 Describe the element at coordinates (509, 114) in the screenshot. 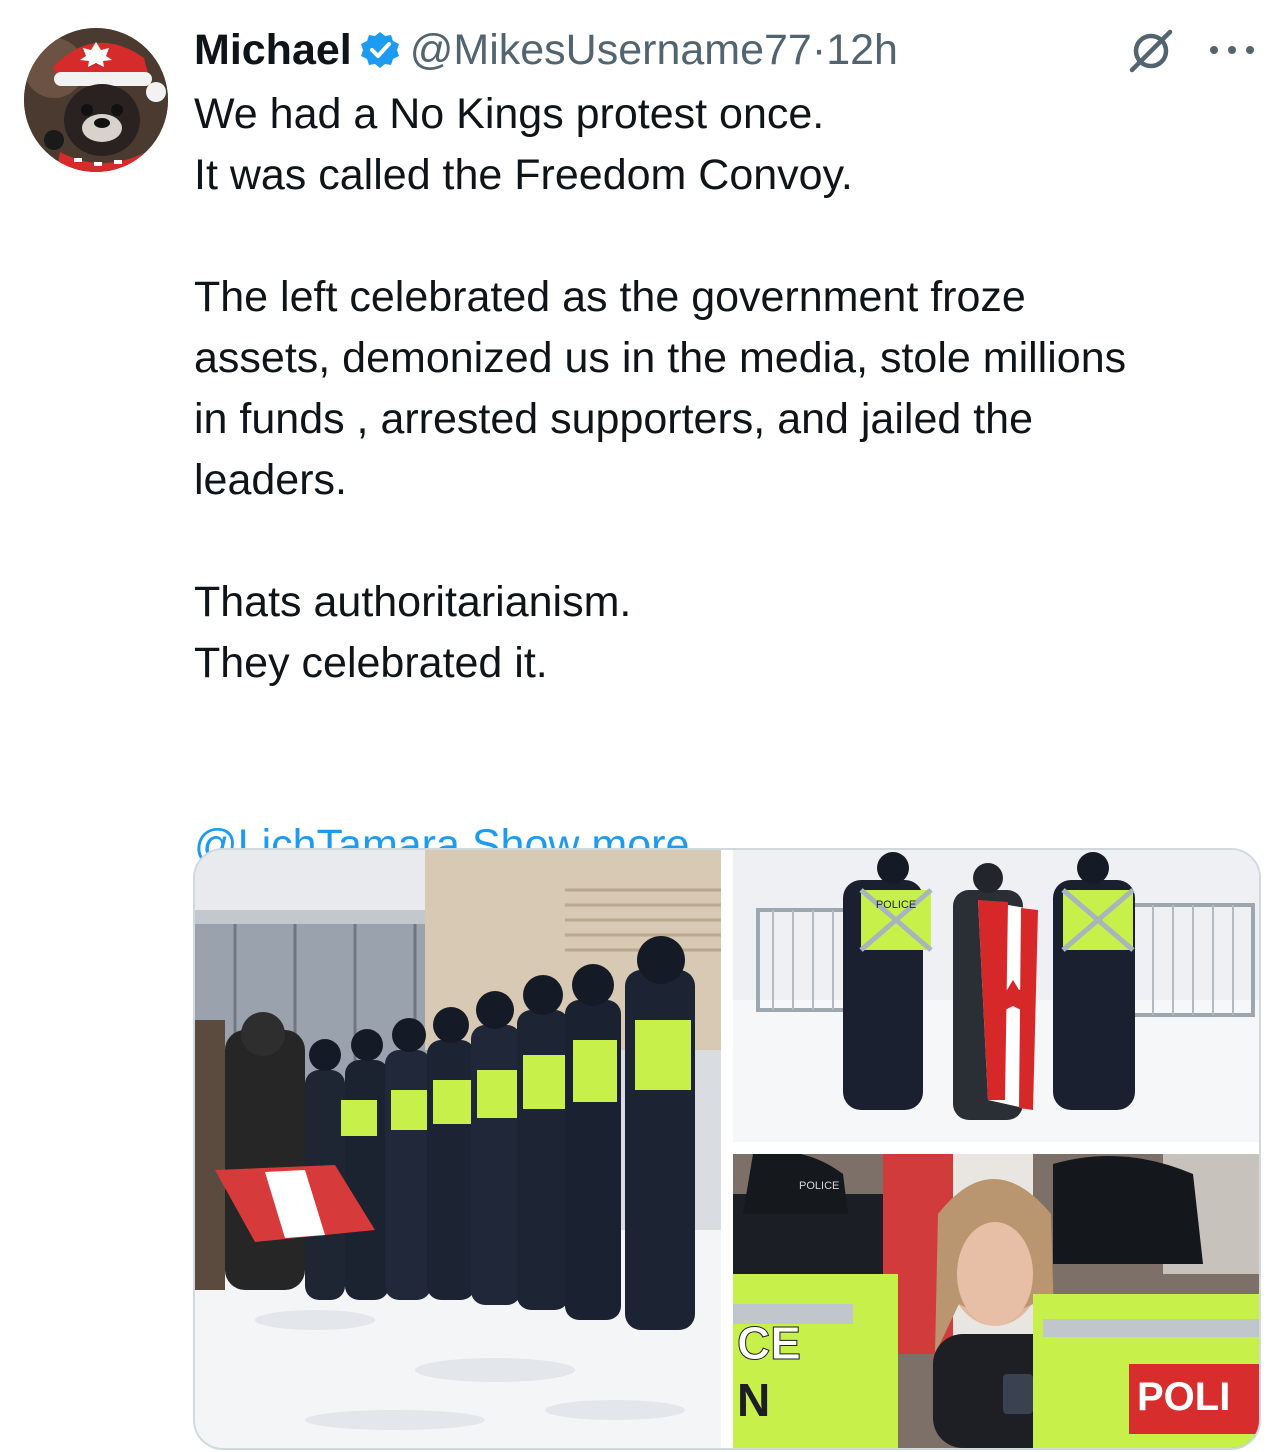

I see `tweet-line: We had a No Kings protest once.` at that location.